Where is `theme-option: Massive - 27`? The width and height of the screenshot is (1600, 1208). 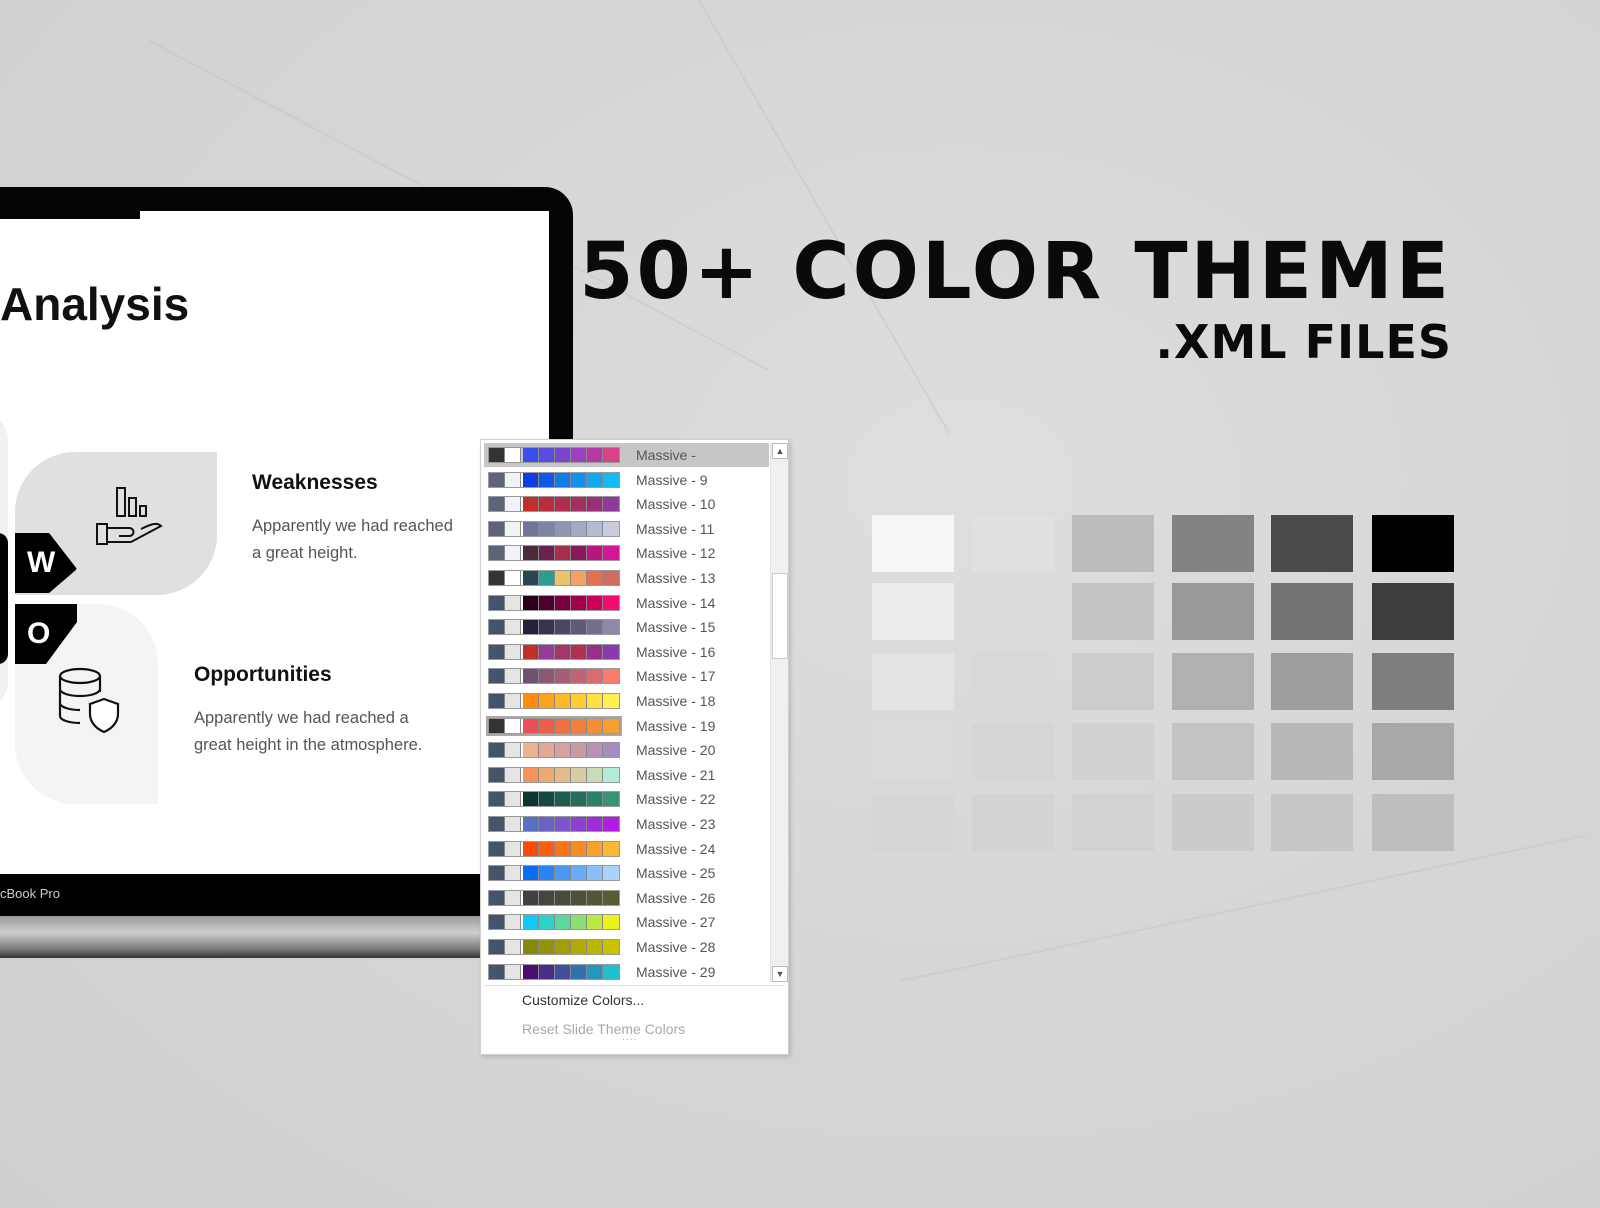
theme-option: Massive - 27 is located at coordinates (626, 922).